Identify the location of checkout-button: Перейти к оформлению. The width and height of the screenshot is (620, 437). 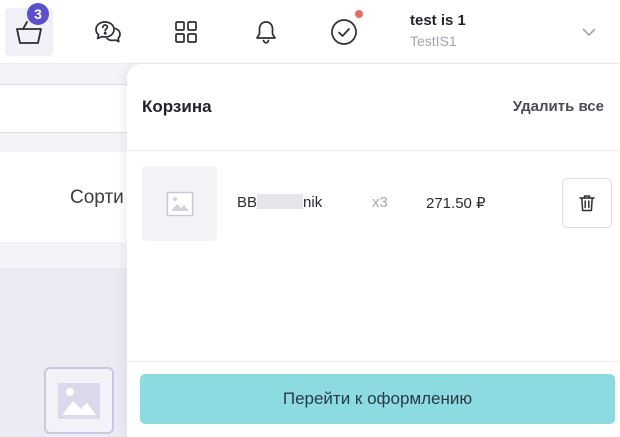
(377, 399).